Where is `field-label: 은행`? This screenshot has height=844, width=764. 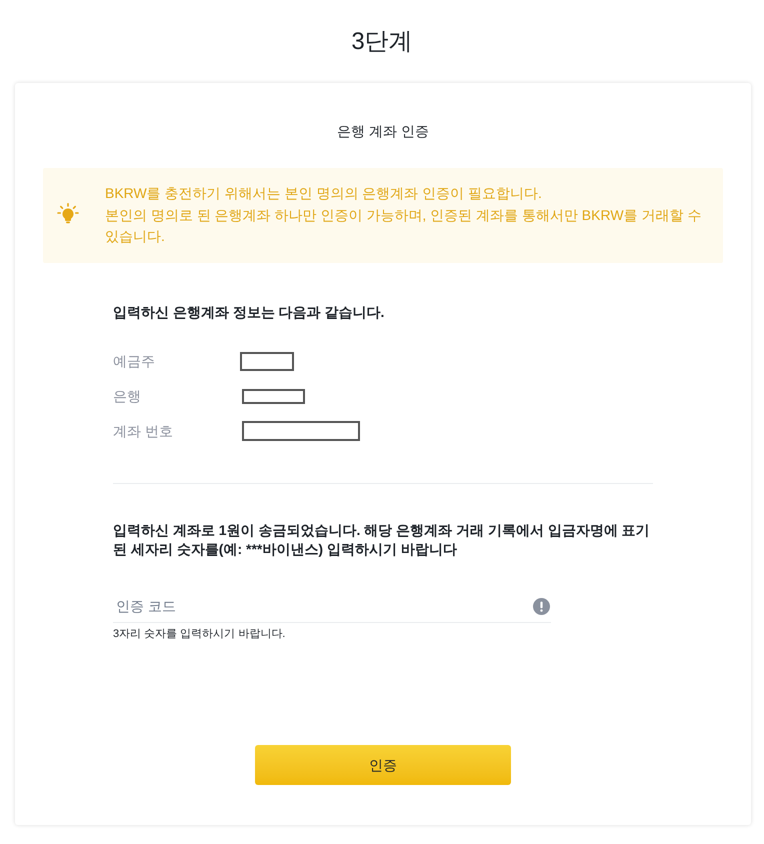
field-label: 은행 is located at coordinates (127, 396).